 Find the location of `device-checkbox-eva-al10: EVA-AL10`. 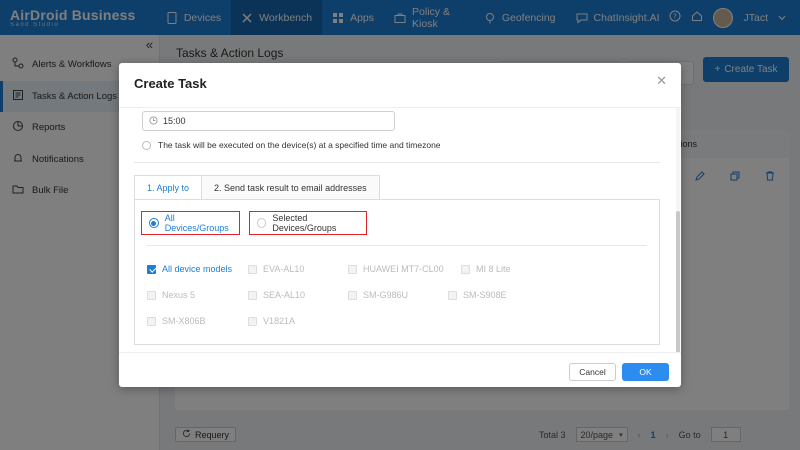

device-checkbox-eva-al10: EVA-AL10 is located at coordinates (276, 269).